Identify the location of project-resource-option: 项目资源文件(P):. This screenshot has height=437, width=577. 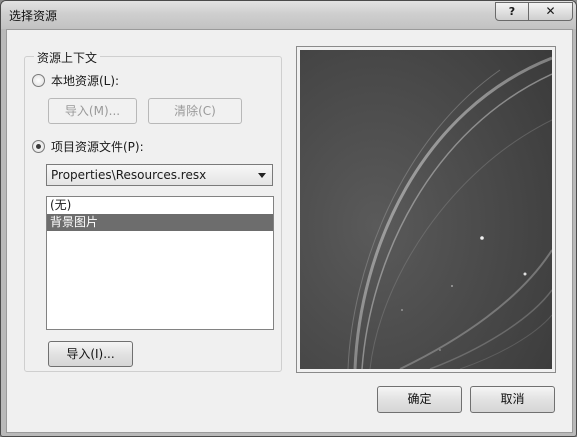
(88, 146).